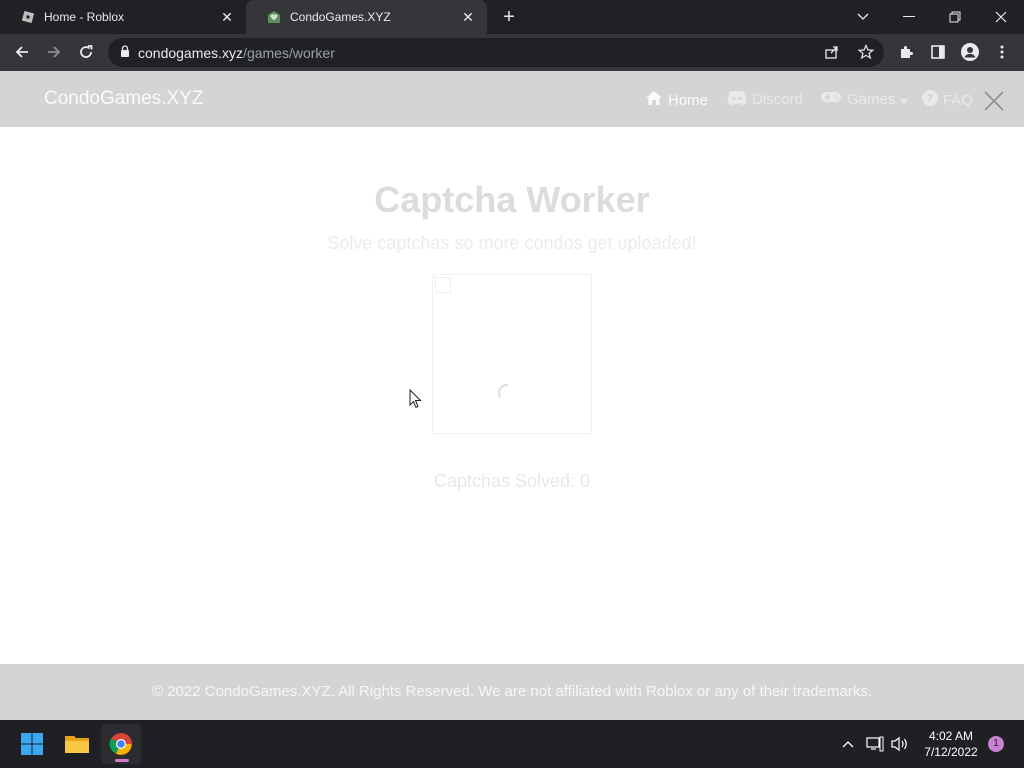 The image size is (1024, 768). I want to click on extensions-icon, so click(906, 52).